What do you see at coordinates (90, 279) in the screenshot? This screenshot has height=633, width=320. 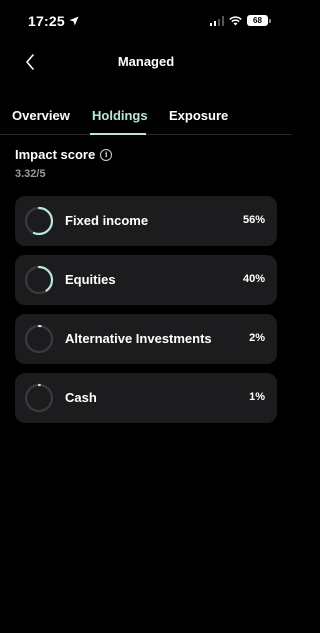 I see `holding-name: Equities` at bounding box center [90, 279].